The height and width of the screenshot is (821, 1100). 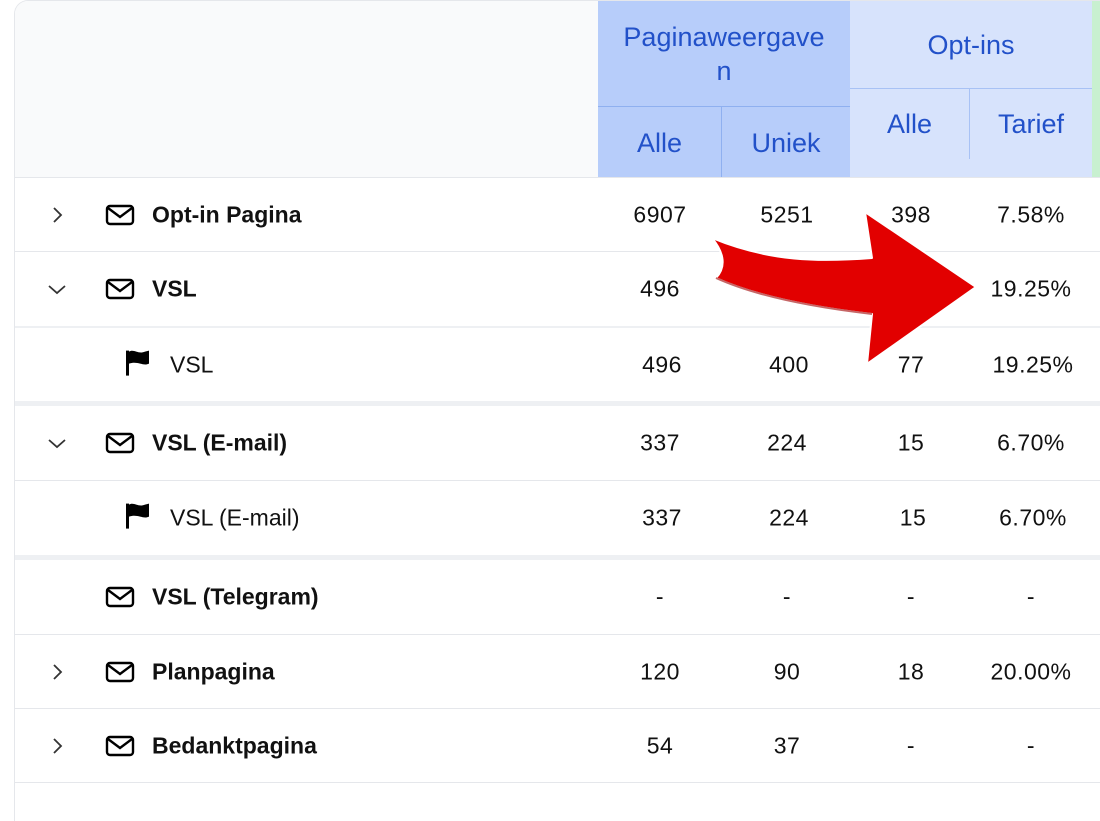 What do you see at coordinates (660, 745) in the screenshot?
I see `cell-pageviews-all: 54` at bounding box center [660, 745].